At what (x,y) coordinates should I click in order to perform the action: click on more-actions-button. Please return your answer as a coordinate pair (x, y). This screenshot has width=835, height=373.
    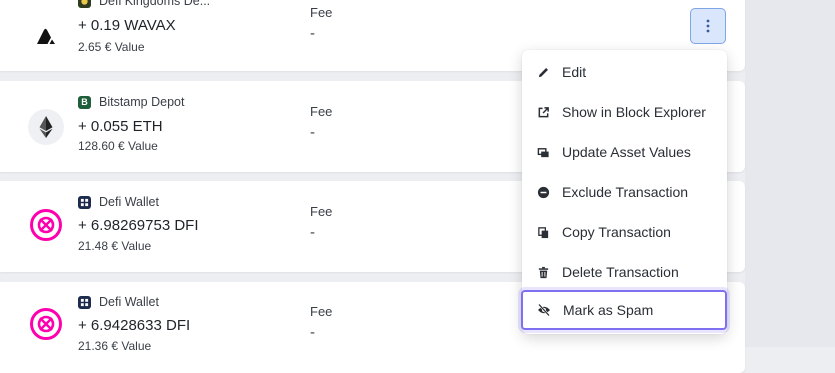
    Looking at the image, I should click on (708, 26).